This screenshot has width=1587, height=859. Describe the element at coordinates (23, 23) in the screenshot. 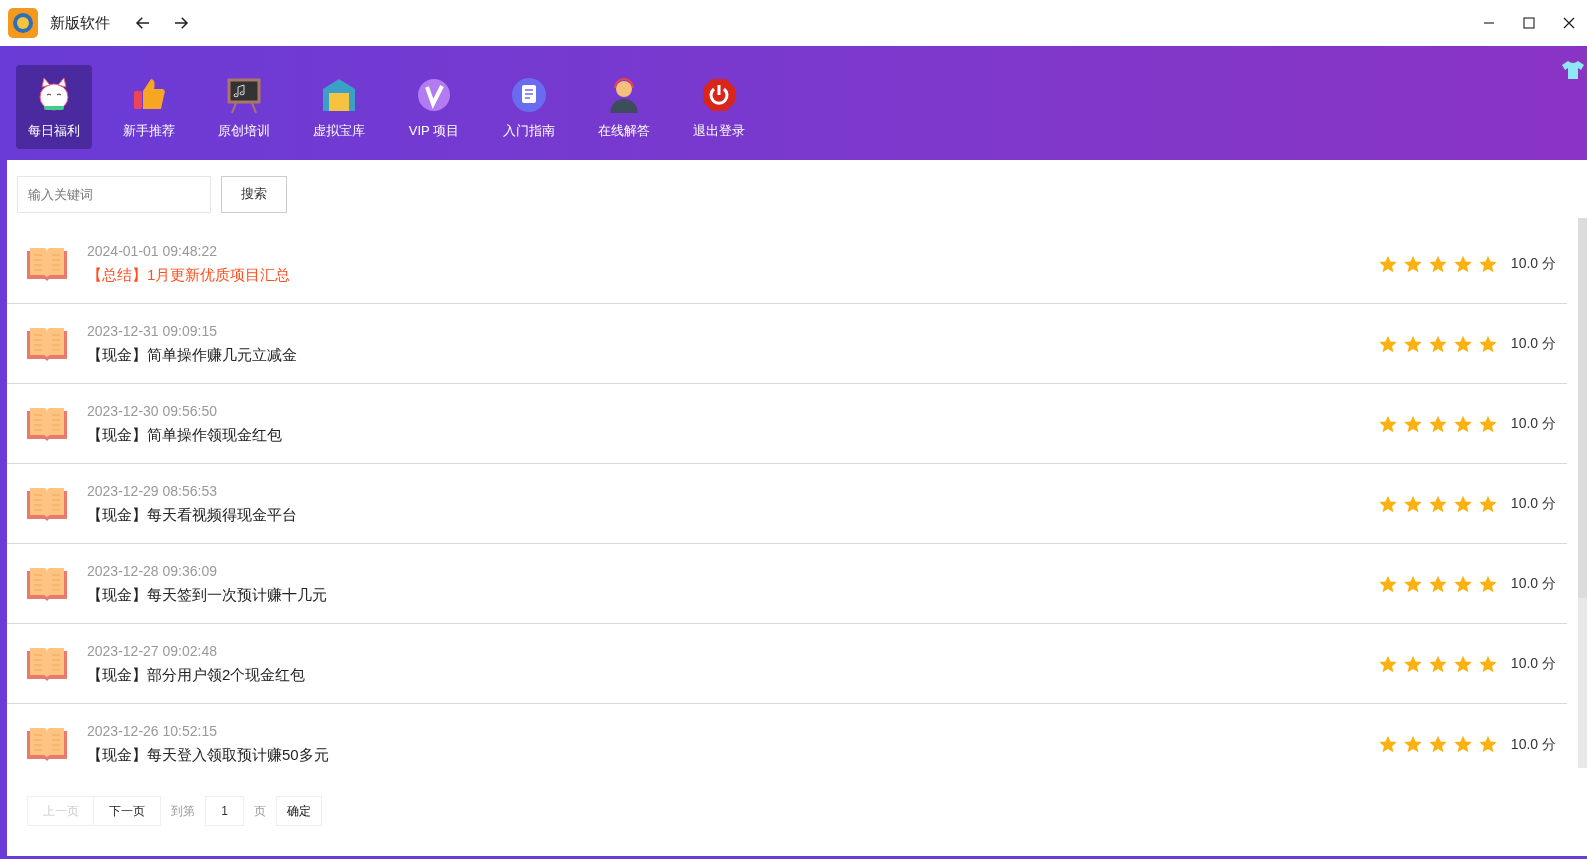

I see `app-logo-icon` at that location.